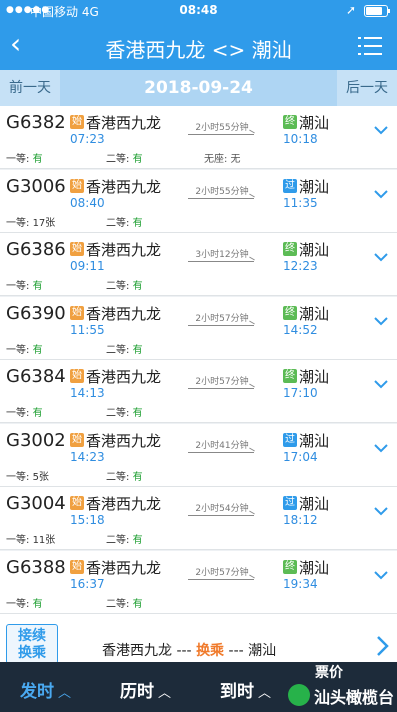 The width and height of the screenshot is (397, 712). What do you see at coordinates (87, 202) in the screenshot?
I see `departure-time: 08:40` at bounding box center [87, 202].